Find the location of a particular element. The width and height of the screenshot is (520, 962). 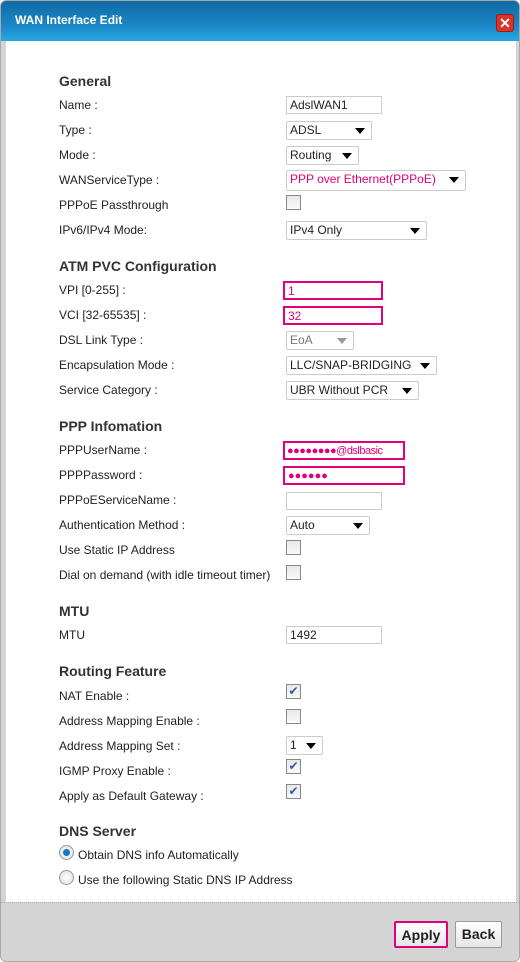

apply-button: Apply is located at coordinates (421, 934).